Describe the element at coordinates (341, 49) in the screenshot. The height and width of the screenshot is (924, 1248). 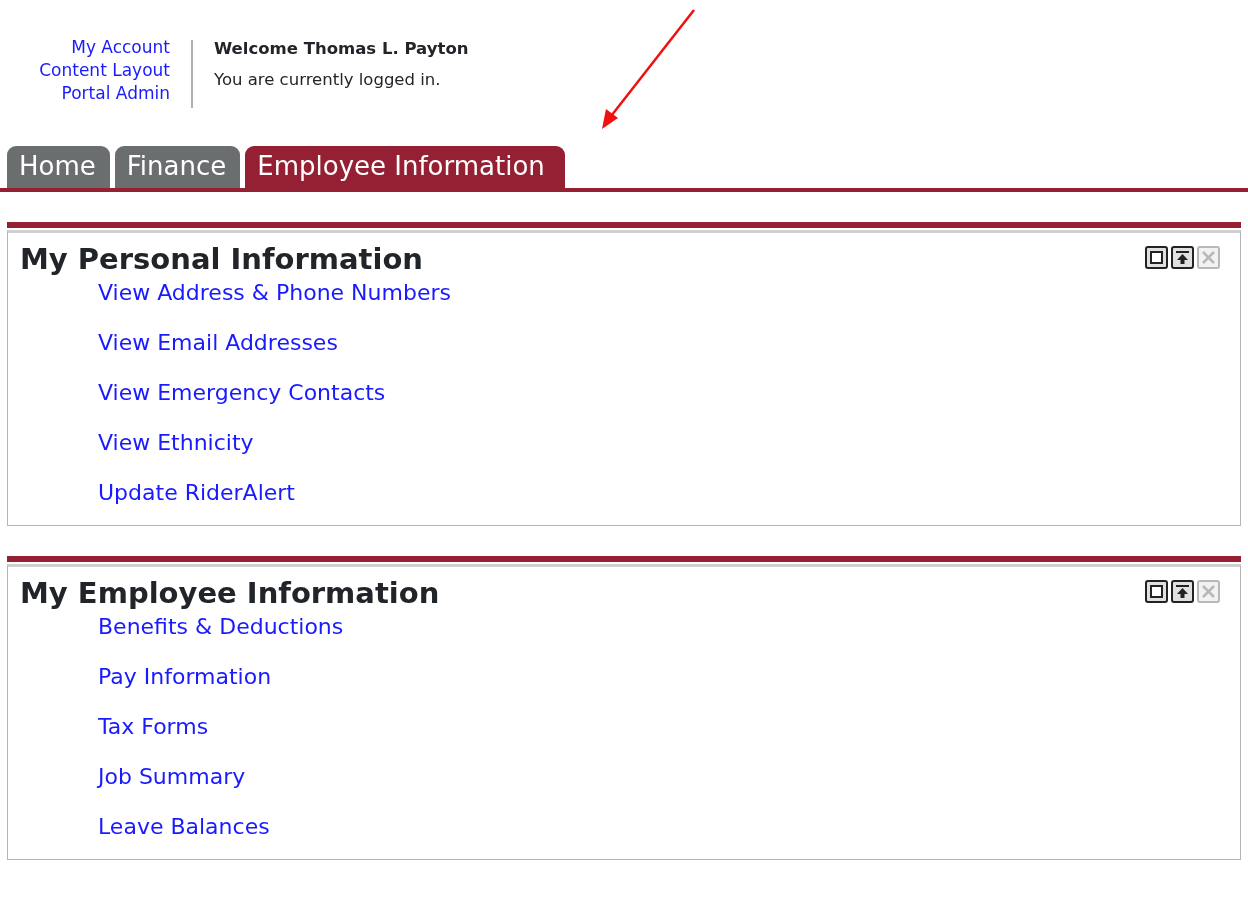
I see `welcome-text: Welcome Thomas L. Payton` at that location.